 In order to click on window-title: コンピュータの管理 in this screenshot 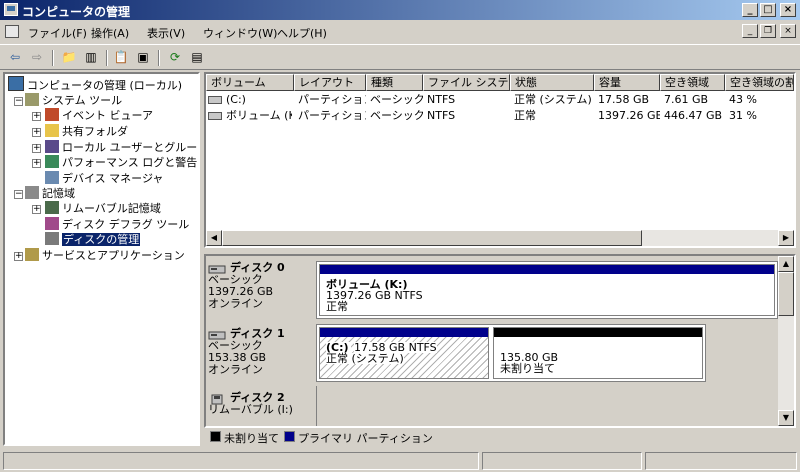, I will do `click(76, 12)`.